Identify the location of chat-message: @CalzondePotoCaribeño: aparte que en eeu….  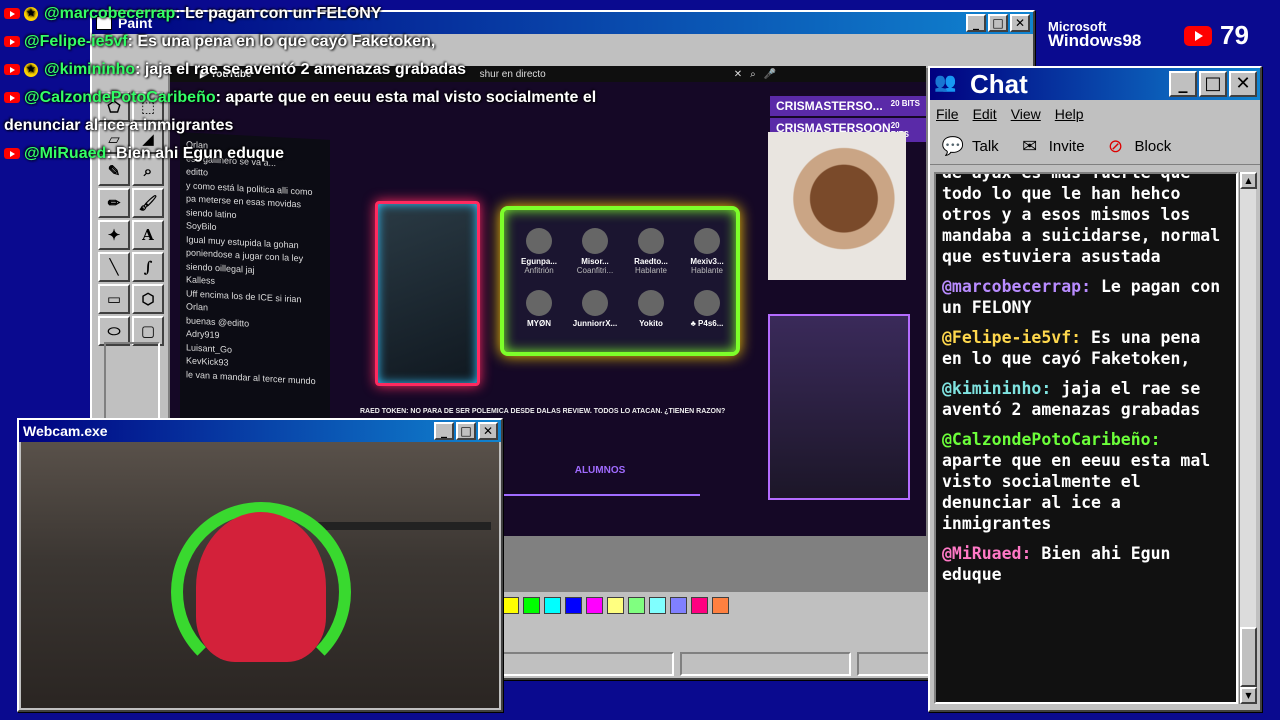
(1086, 481).